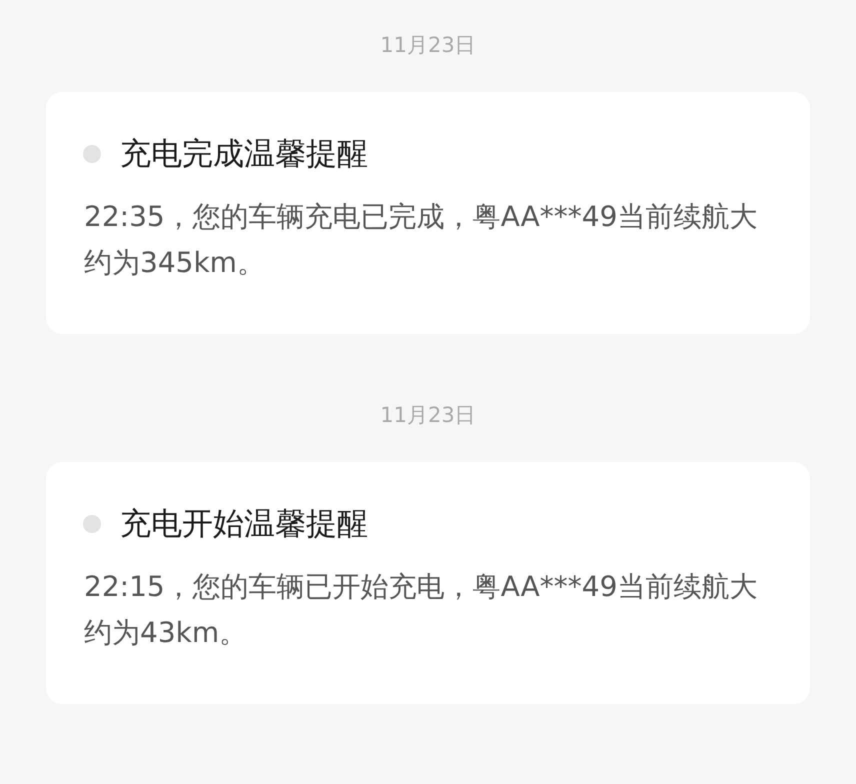 This screenshot has height=784, width=856. I want to click on message-title: 充电开始温馨提醒, so click(244, 524).